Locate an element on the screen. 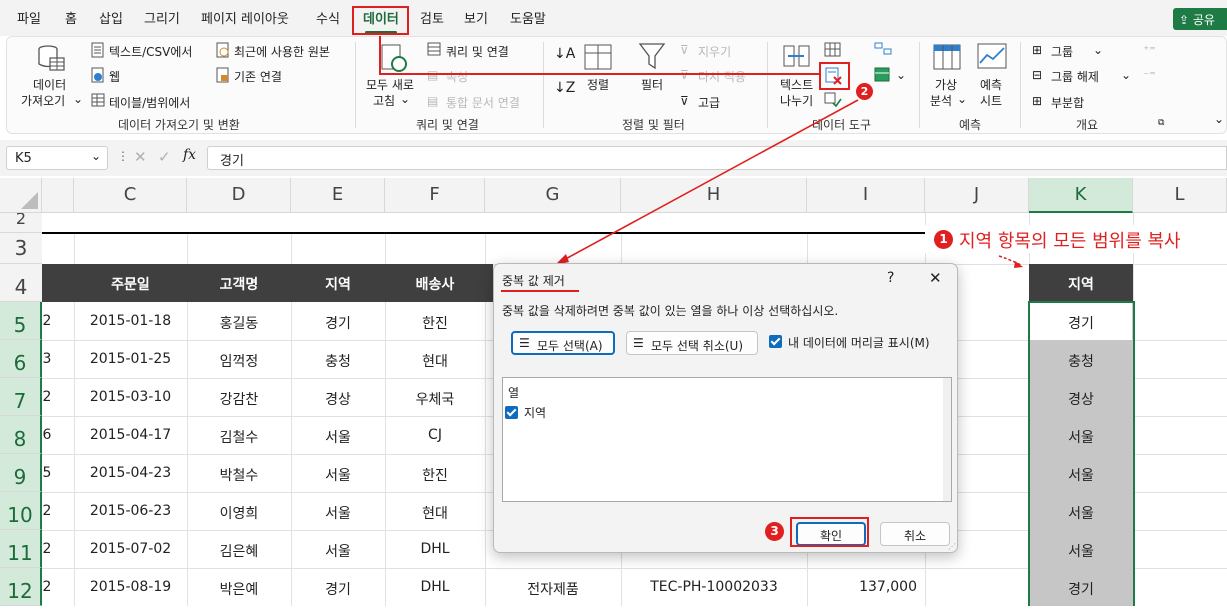 The height and width of the screenshot is (614, 1227). unselect-all-button: ☰ 모두 선택 취소(U) is located at coordinates (692, 343).